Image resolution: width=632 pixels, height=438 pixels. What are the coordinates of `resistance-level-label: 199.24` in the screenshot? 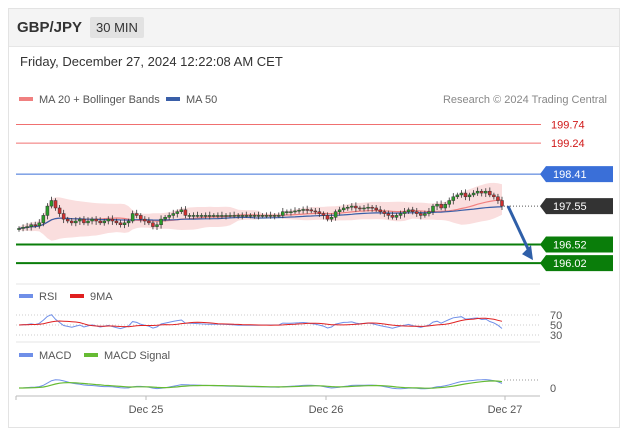 It's located at (568, 144).